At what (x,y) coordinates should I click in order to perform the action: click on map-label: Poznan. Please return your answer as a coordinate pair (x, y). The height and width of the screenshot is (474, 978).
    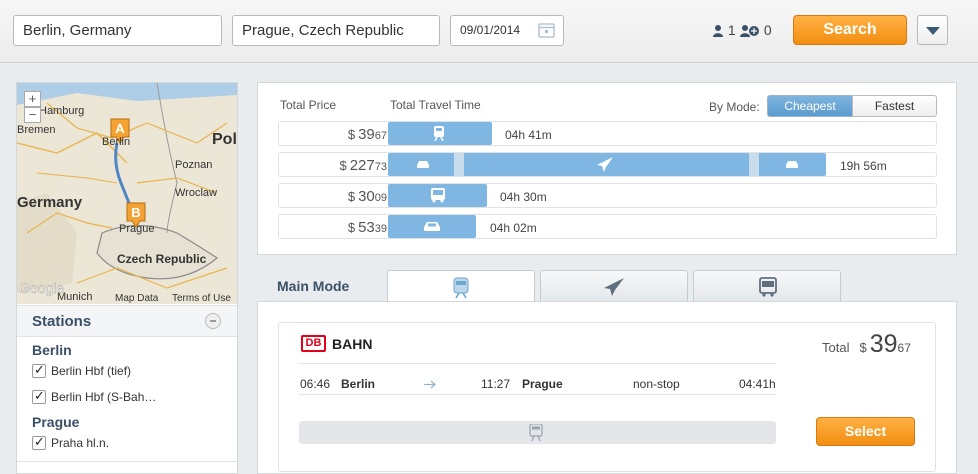
    Looking at the image, I should click on (193, 165).